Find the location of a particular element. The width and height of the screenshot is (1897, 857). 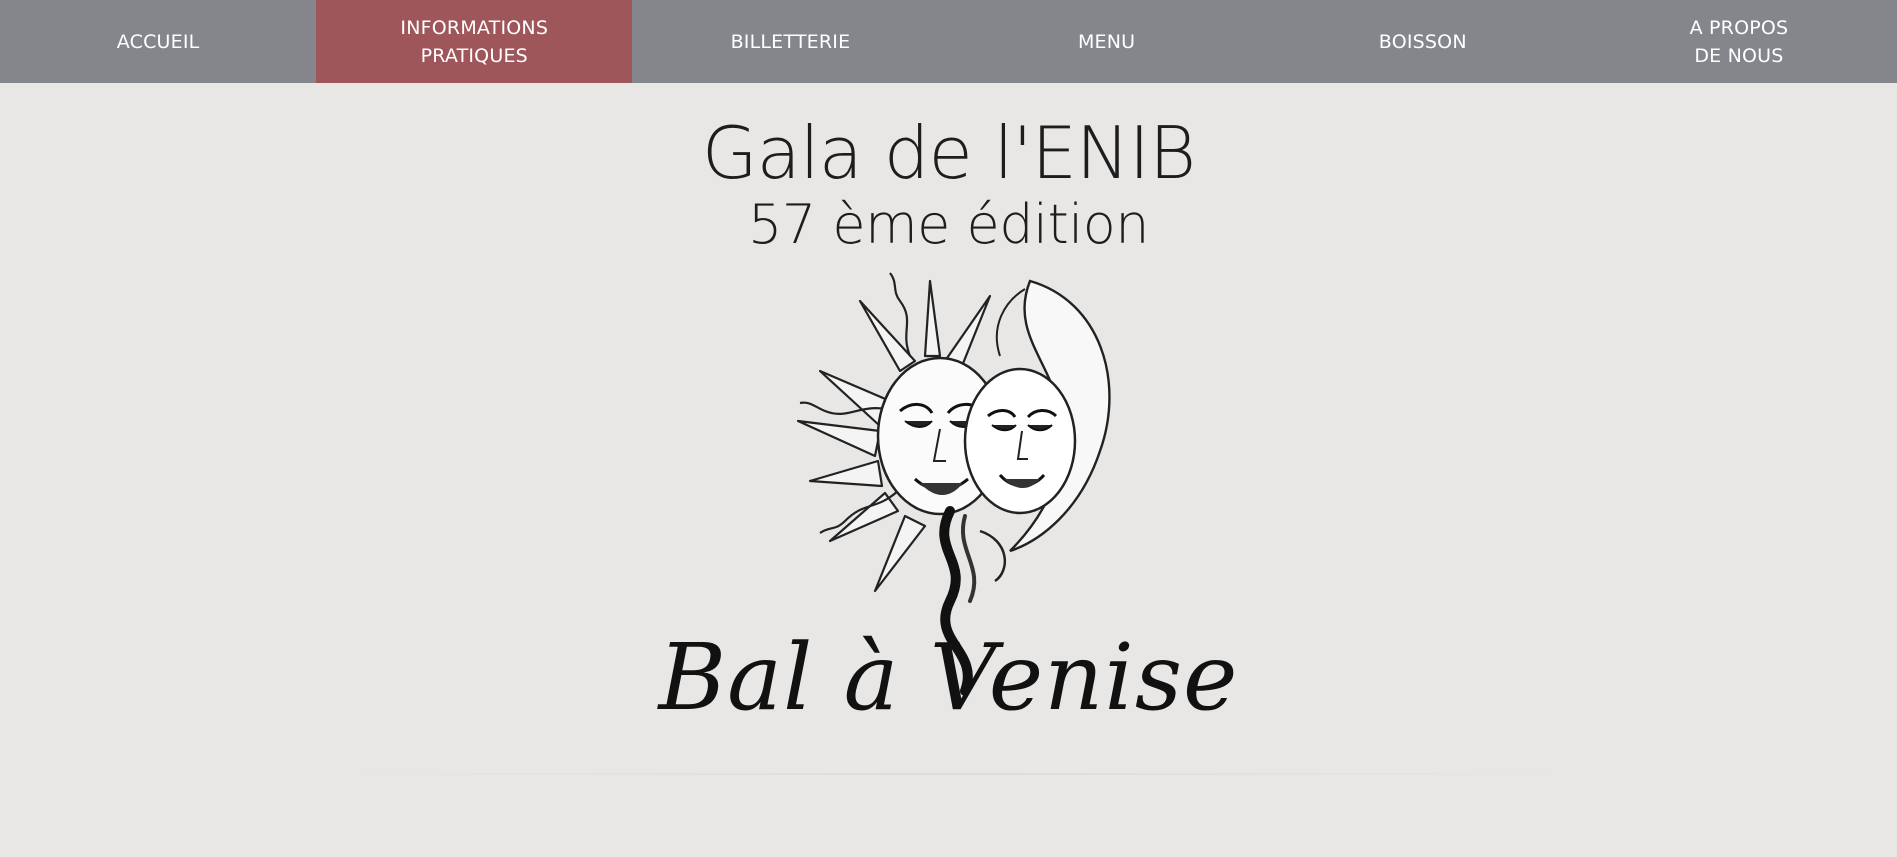

nav-item-billetterie: BILLETTERIE is located at coordinates (790, 41).